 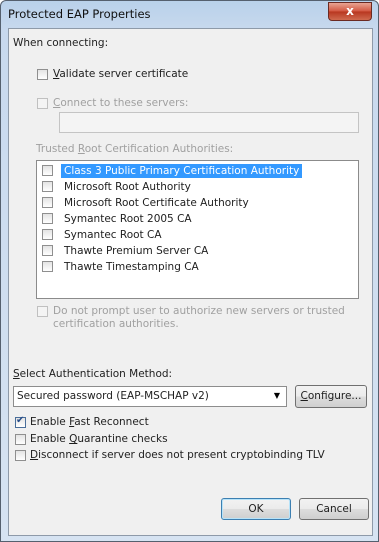 I want to click on fast-reconnect-label: Enable Fast Reconnect, so click(x=89, y=422).